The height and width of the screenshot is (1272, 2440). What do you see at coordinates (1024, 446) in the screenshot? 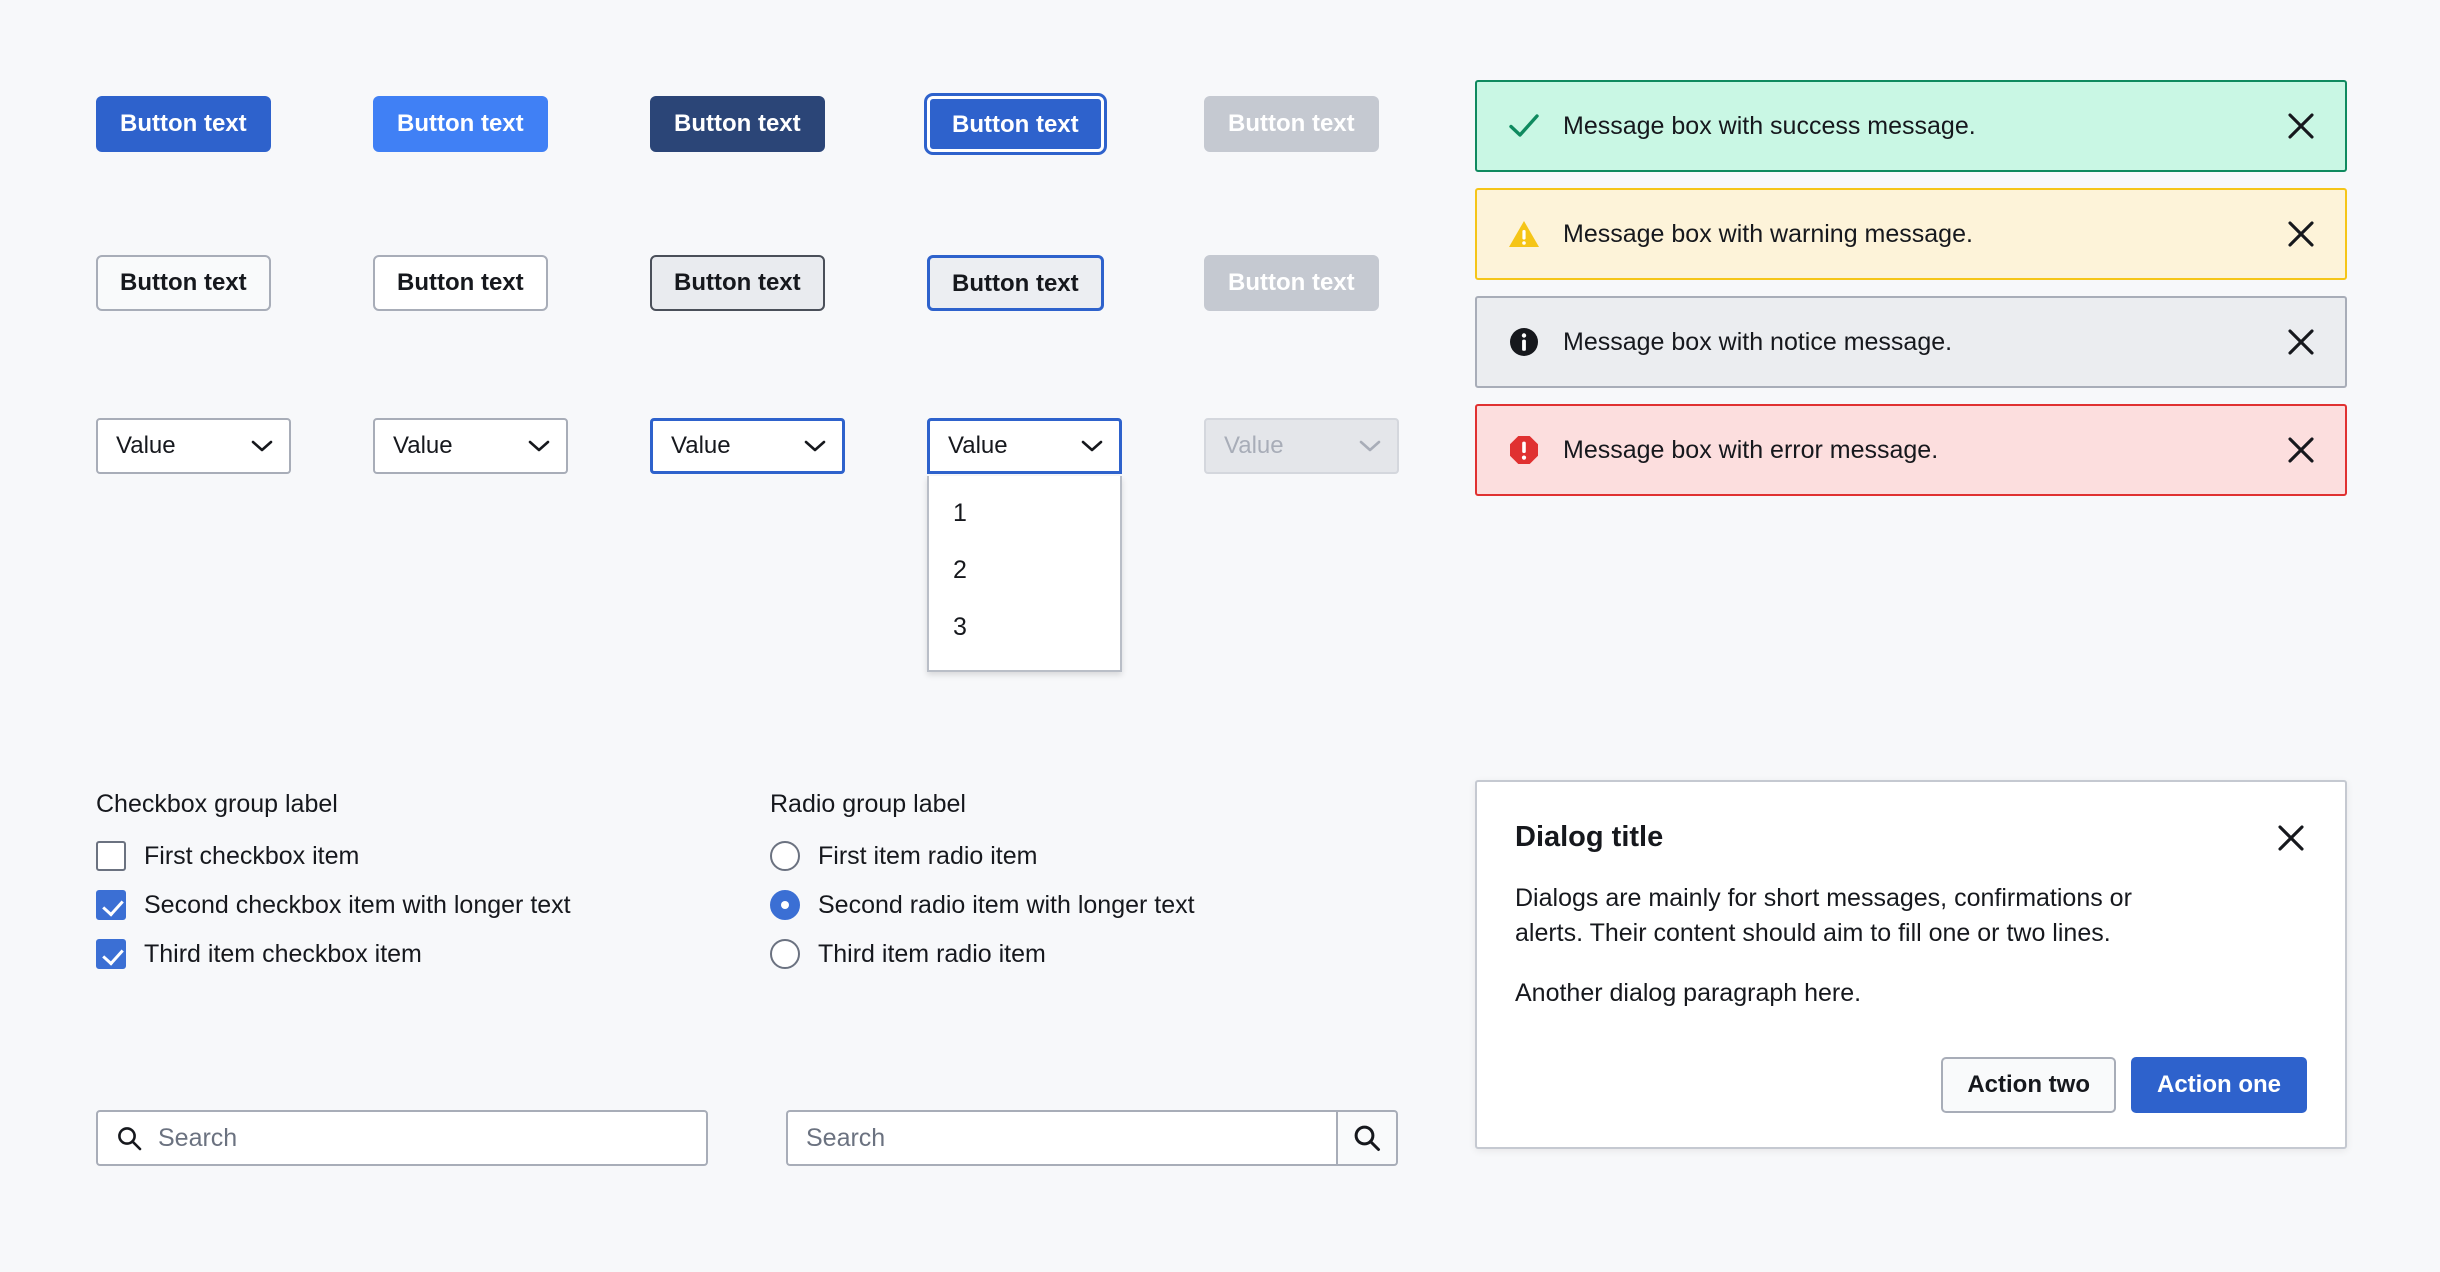
I see `select-open: Value` at bounding box center [1024, 446].